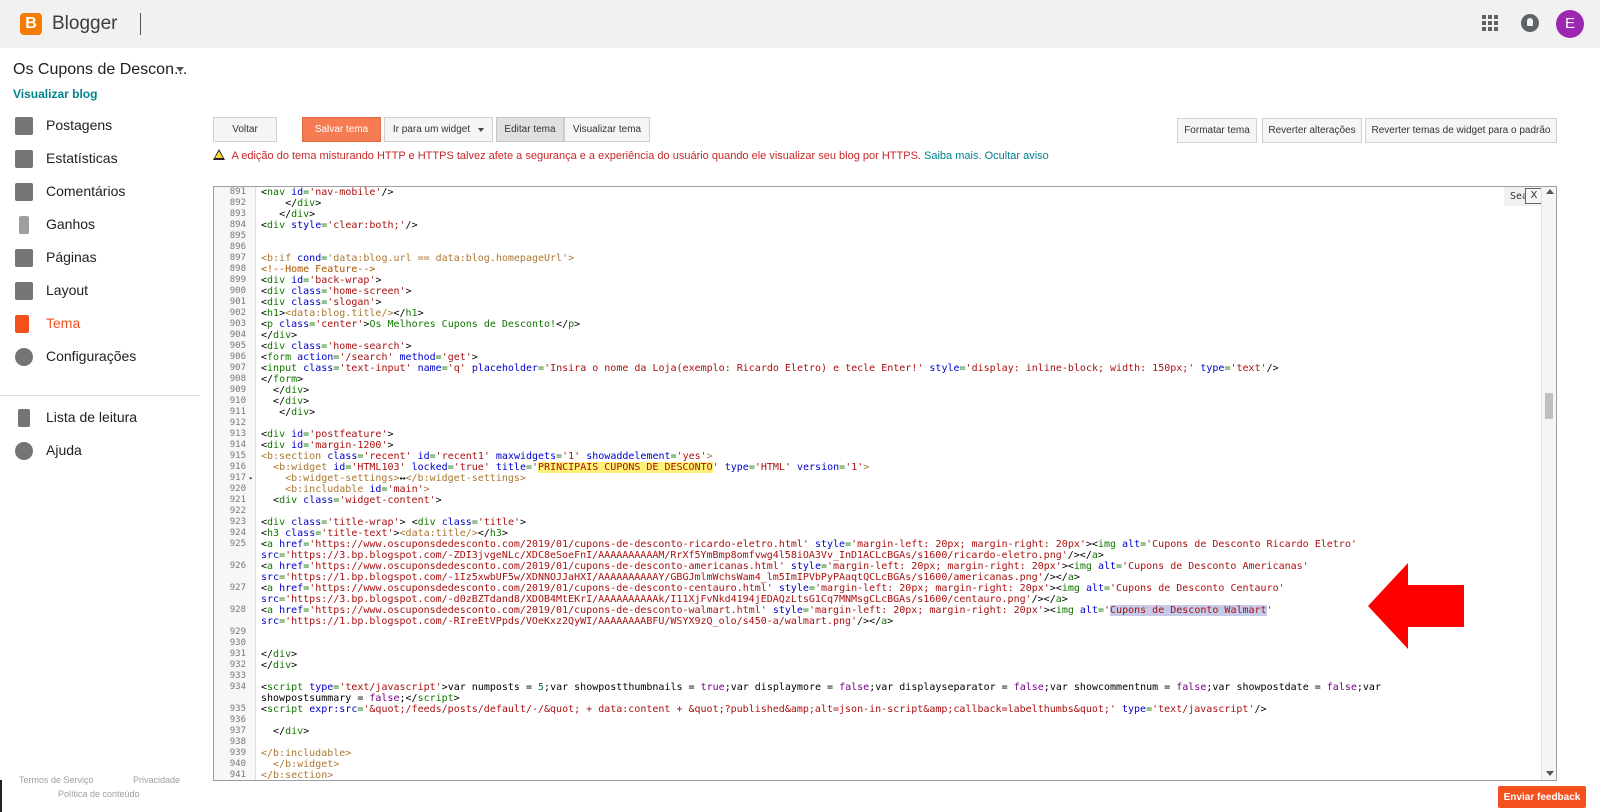 Image resolution: width=1600 pixels, height=812 pixels. What do you see at coordinates (237, 731) in the screenshot?
I see `line-number: 937` at bounding box center [237, 731].